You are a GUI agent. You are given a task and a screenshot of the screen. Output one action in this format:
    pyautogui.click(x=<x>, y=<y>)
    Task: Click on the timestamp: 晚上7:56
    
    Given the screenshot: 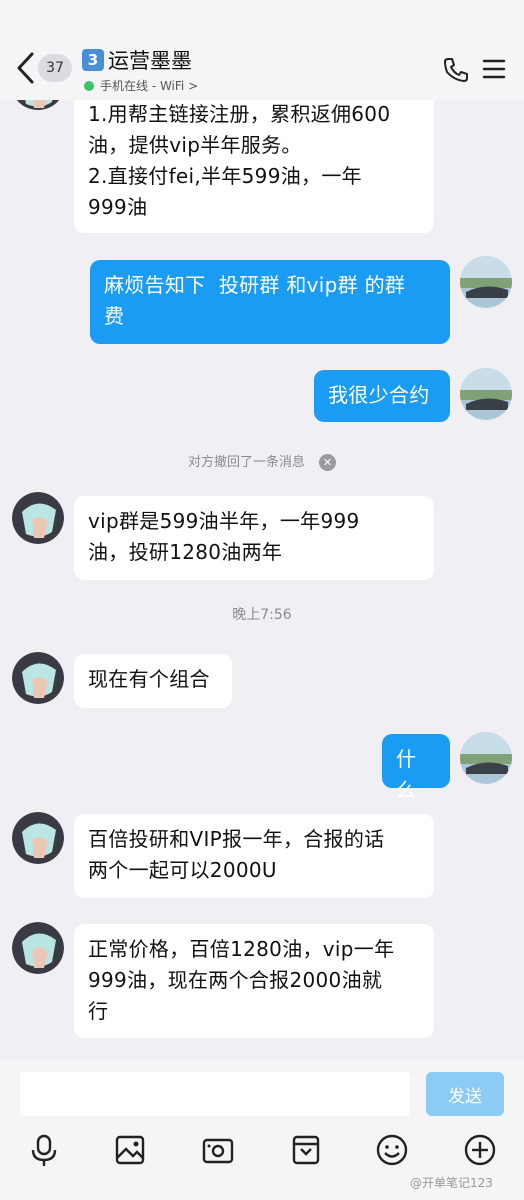 What is the action you would take?
    pyautogui.click(x=262, y=615)
    